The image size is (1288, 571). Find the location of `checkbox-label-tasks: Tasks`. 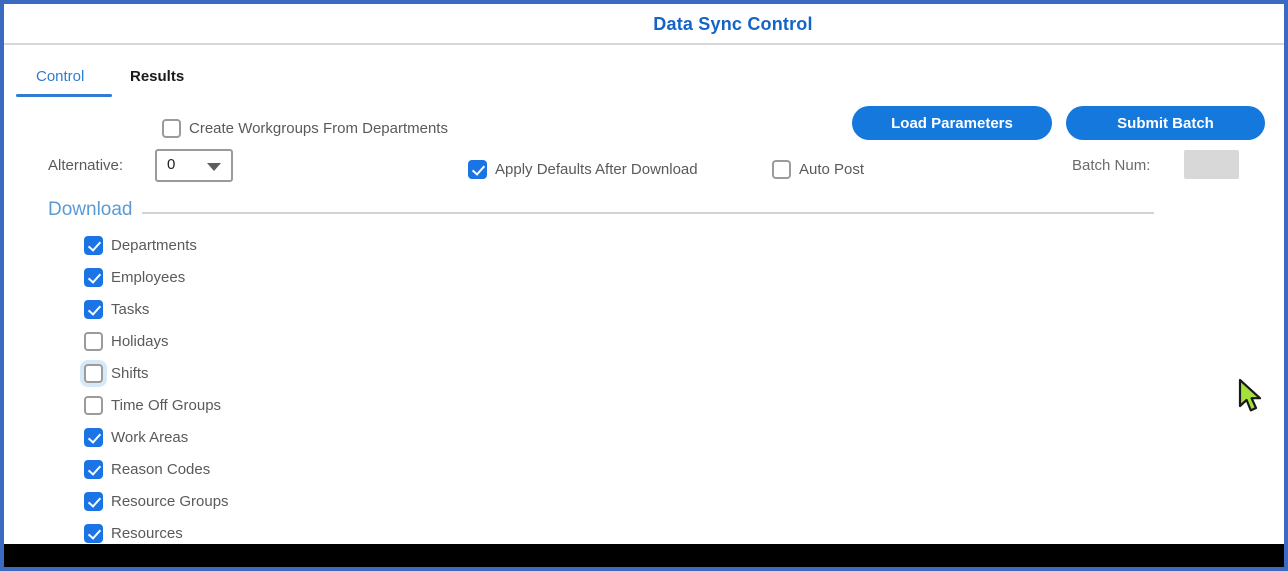

checkbox-label-tasks: Tasks is located at coordinates (130, 309).